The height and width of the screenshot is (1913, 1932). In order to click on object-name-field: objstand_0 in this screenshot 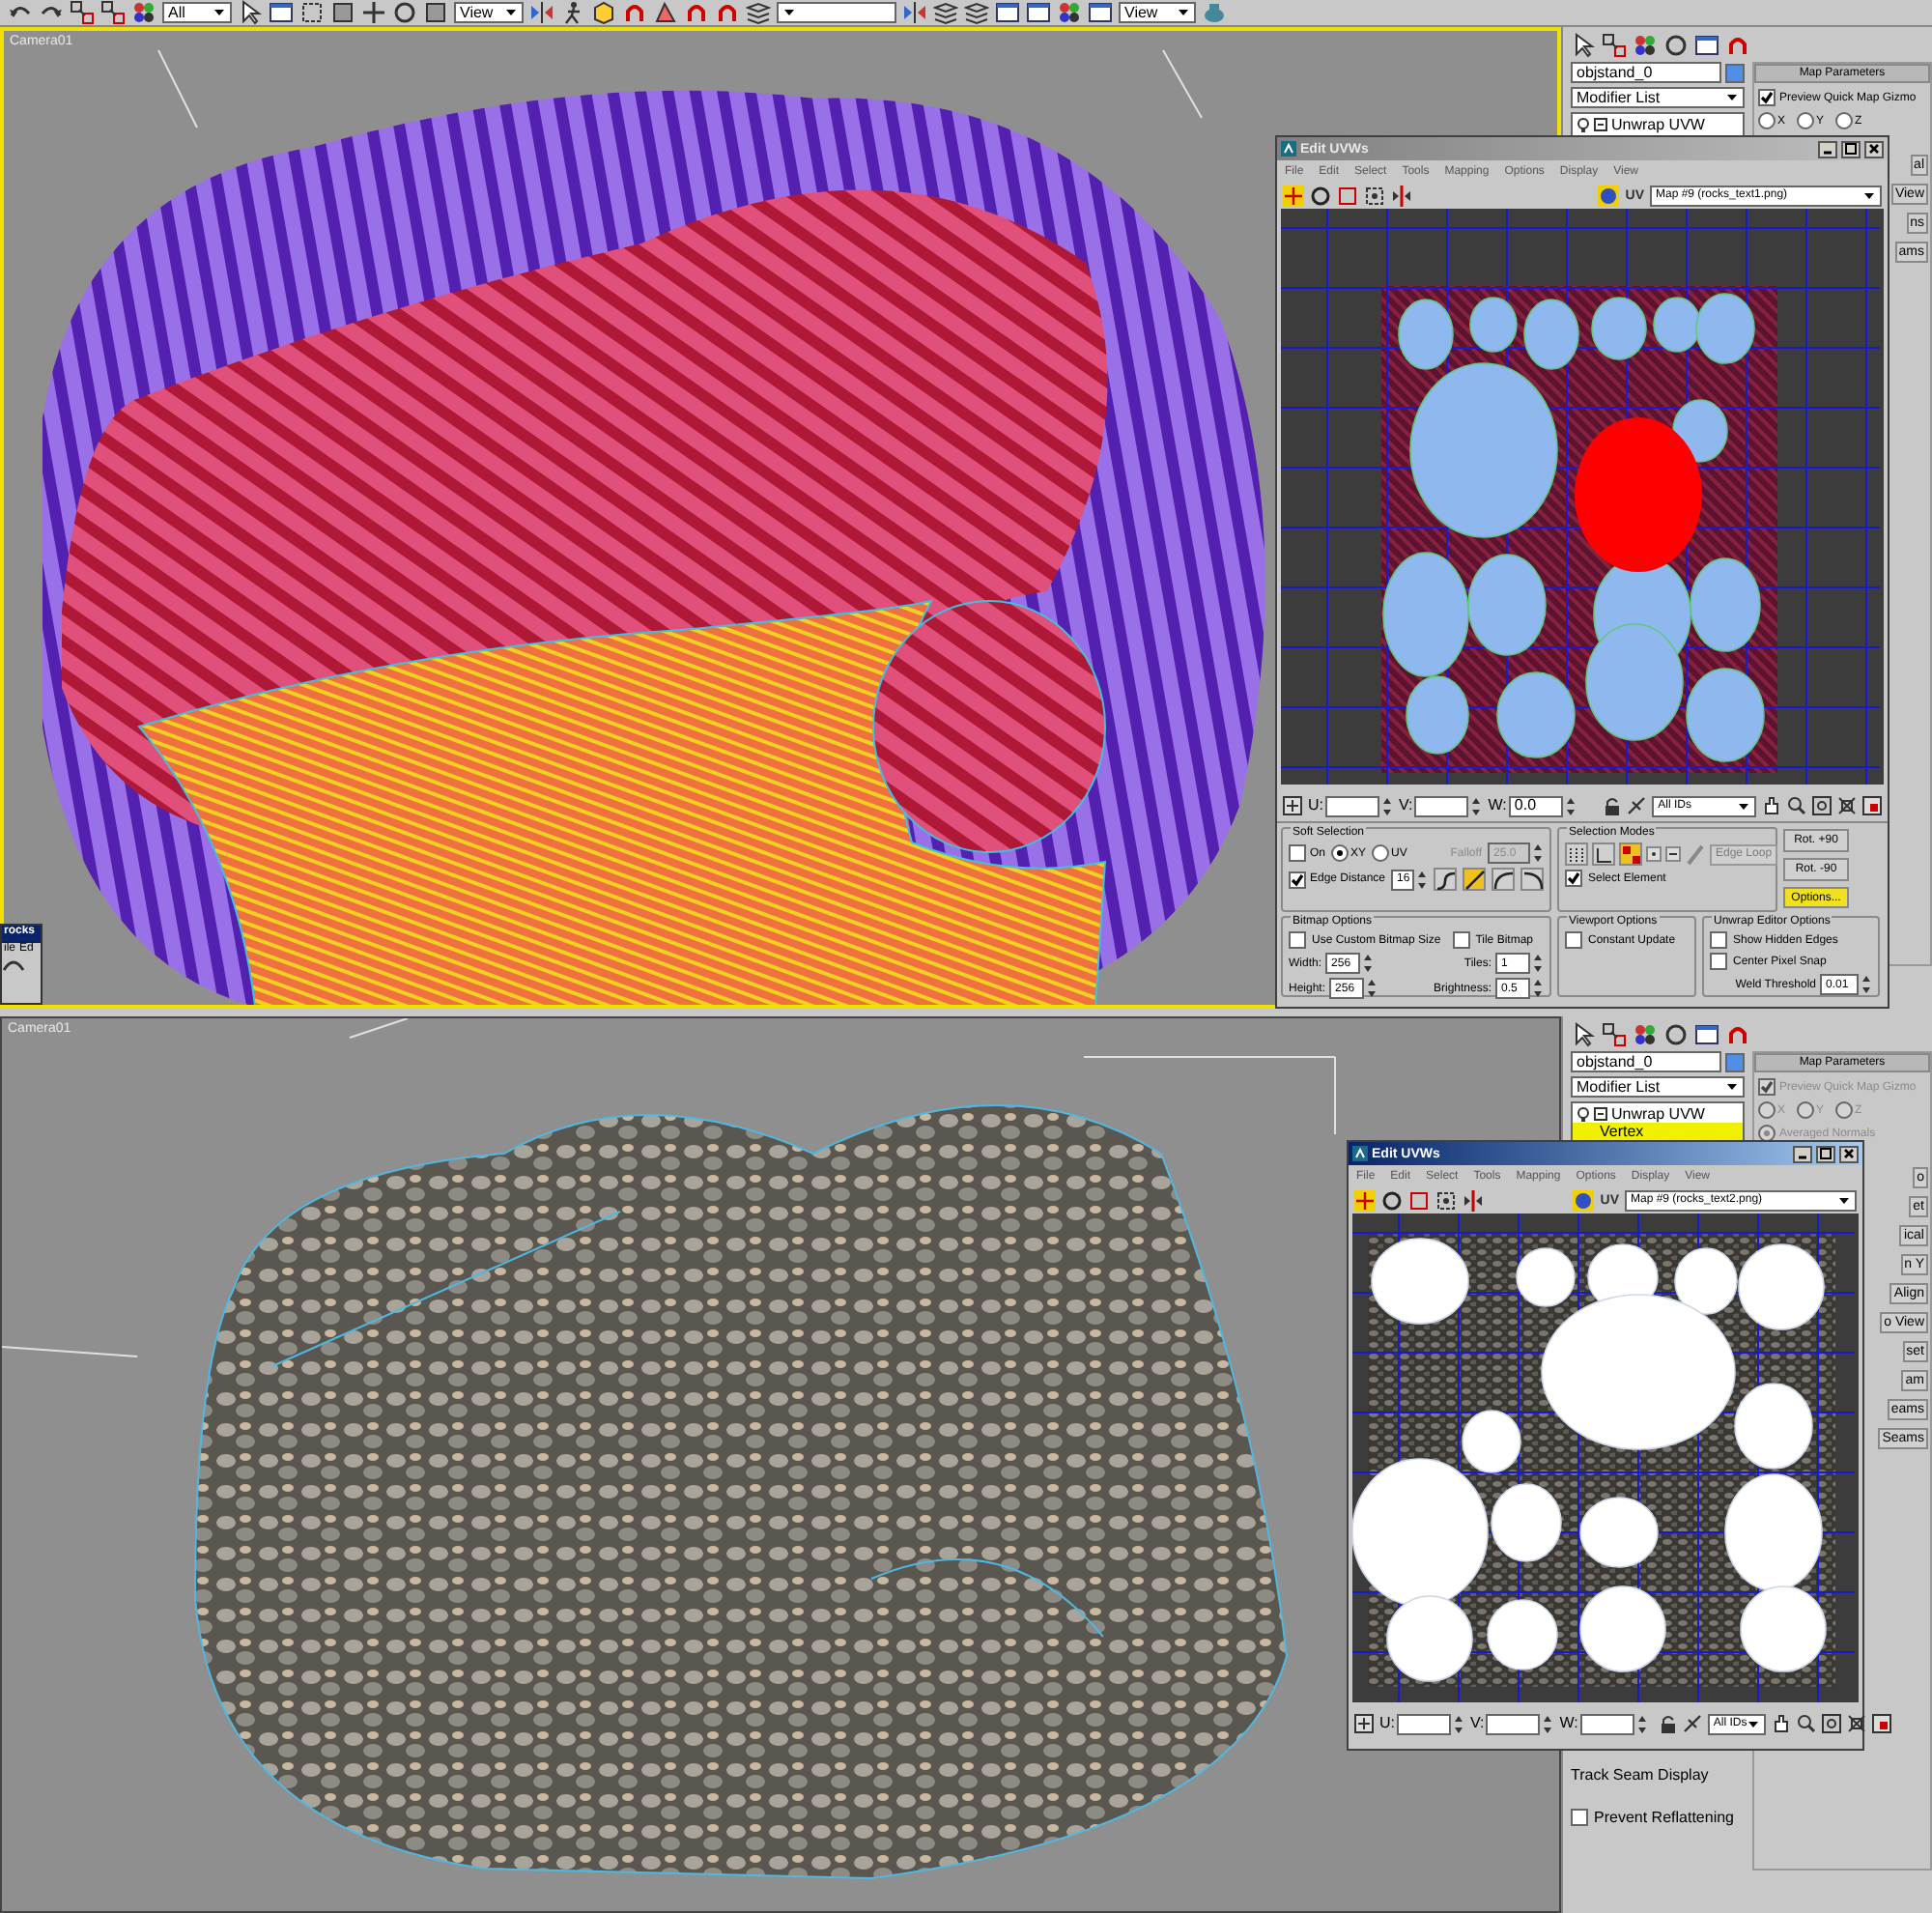, I will do `click(1646, 1061)`.